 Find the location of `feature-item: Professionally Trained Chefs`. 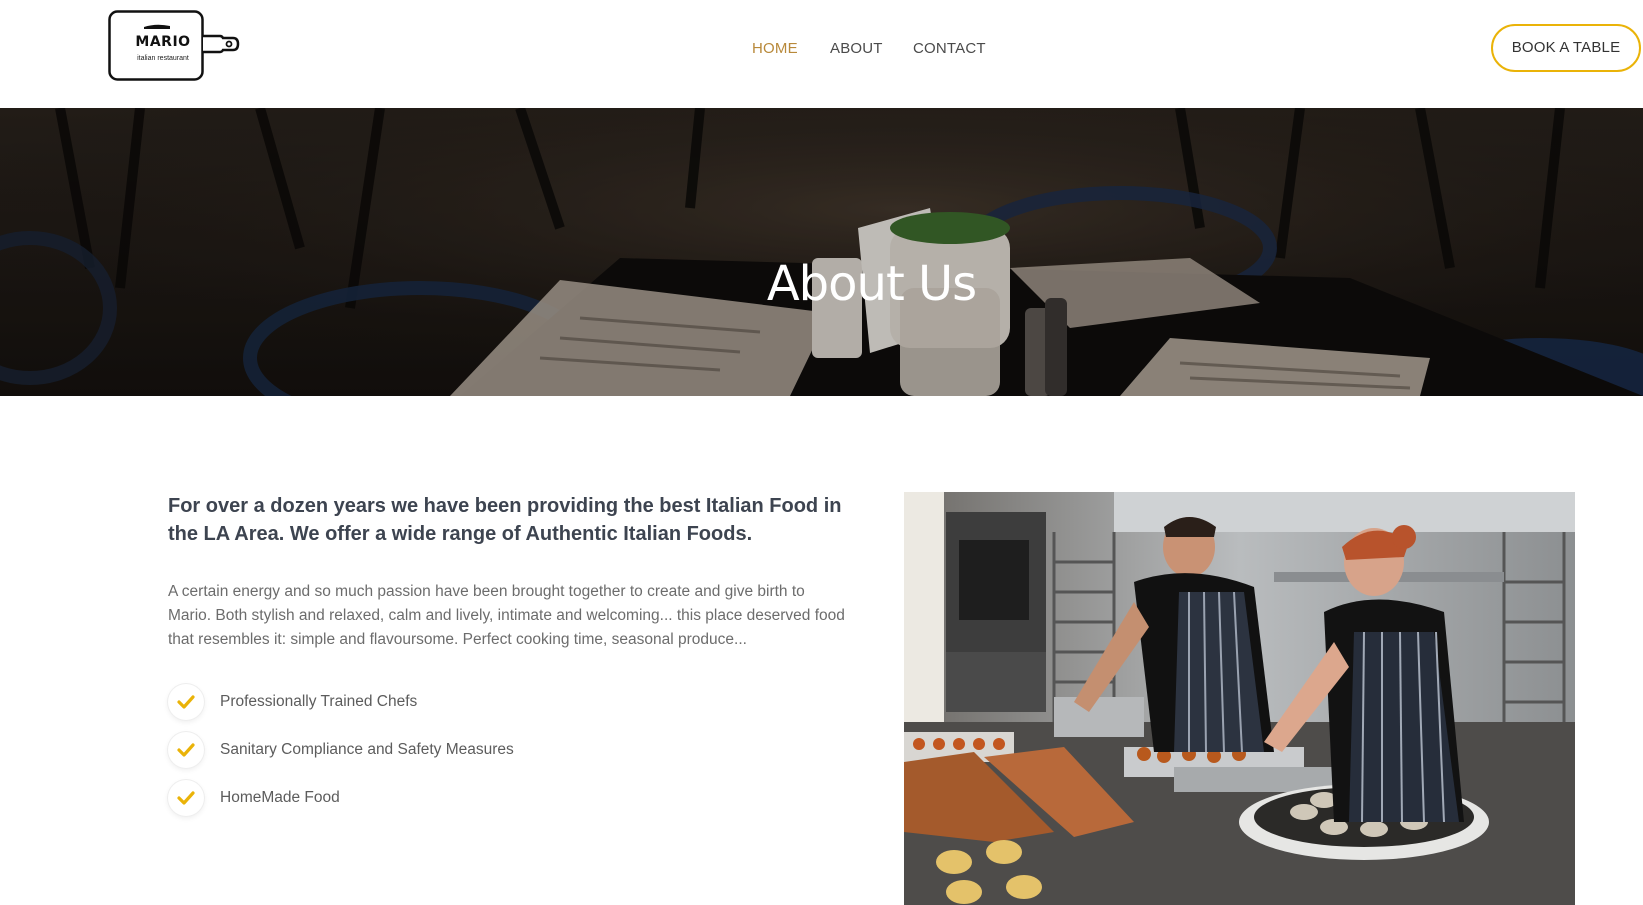

feature-item: Professionally Trained Chefs is located at coordinates (468, 702).